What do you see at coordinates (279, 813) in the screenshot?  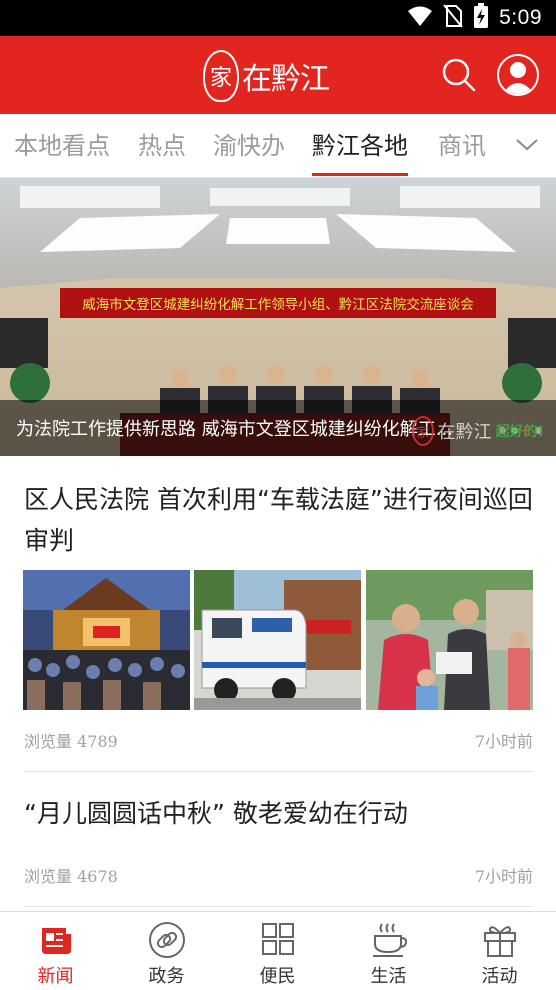 I see `article-title: “月儿圆圆话中秋” 敬老爱幼在行动` at bounding box center [279, 813].